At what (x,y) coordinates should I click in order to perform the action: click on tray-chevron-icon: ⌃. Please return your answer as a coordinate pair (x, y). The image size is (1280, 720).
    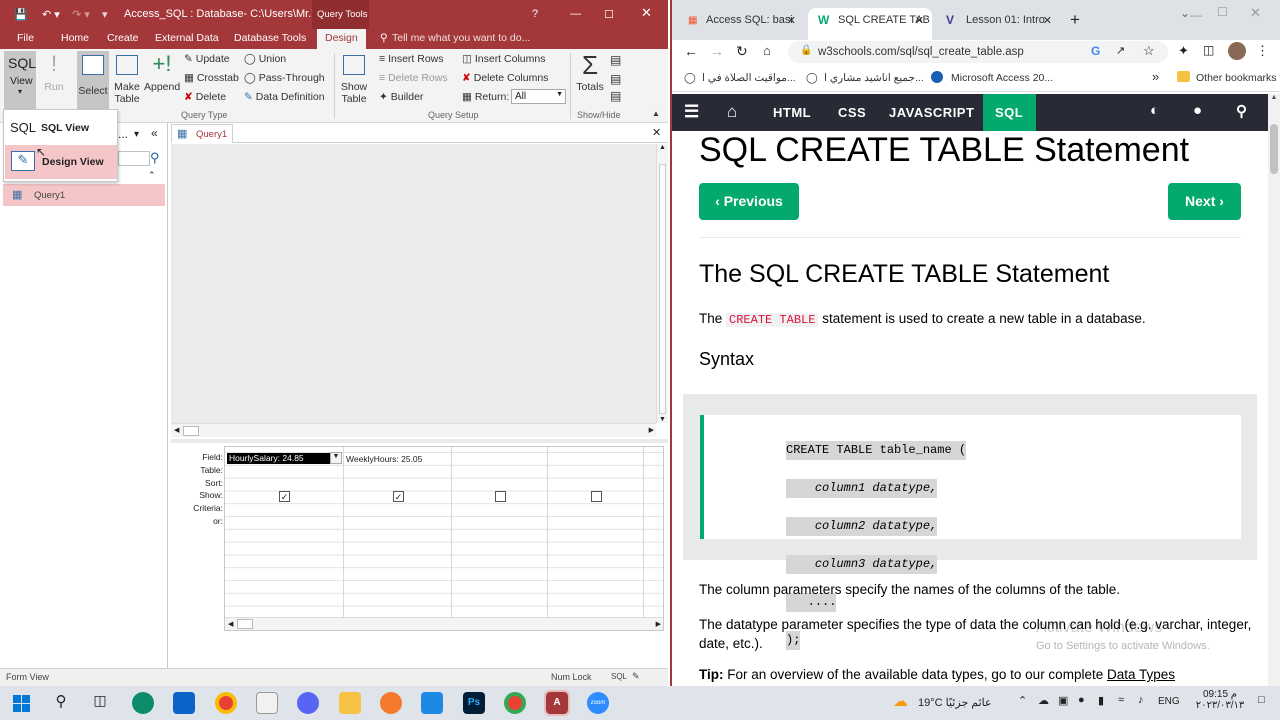
    Looking at the image, I should click on (1022, 700).